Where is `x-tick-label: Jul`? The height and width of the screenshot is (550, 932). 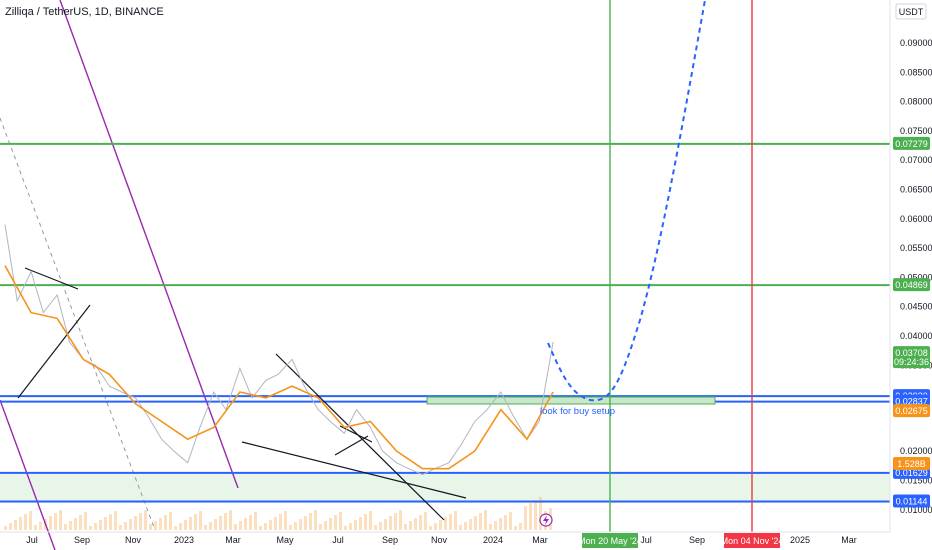 x-tick-label: Jul is located at coordinates (338, 540).